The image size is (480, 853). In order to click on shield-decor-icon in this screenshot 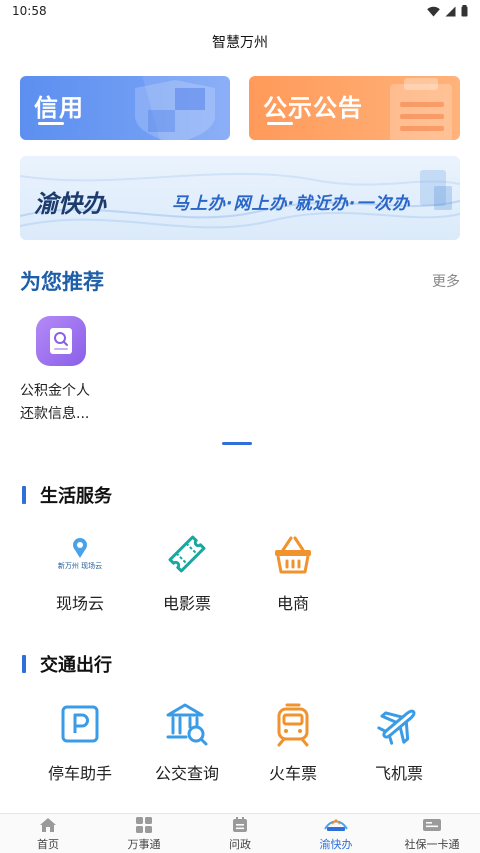, I will do `click(182, 108)`.